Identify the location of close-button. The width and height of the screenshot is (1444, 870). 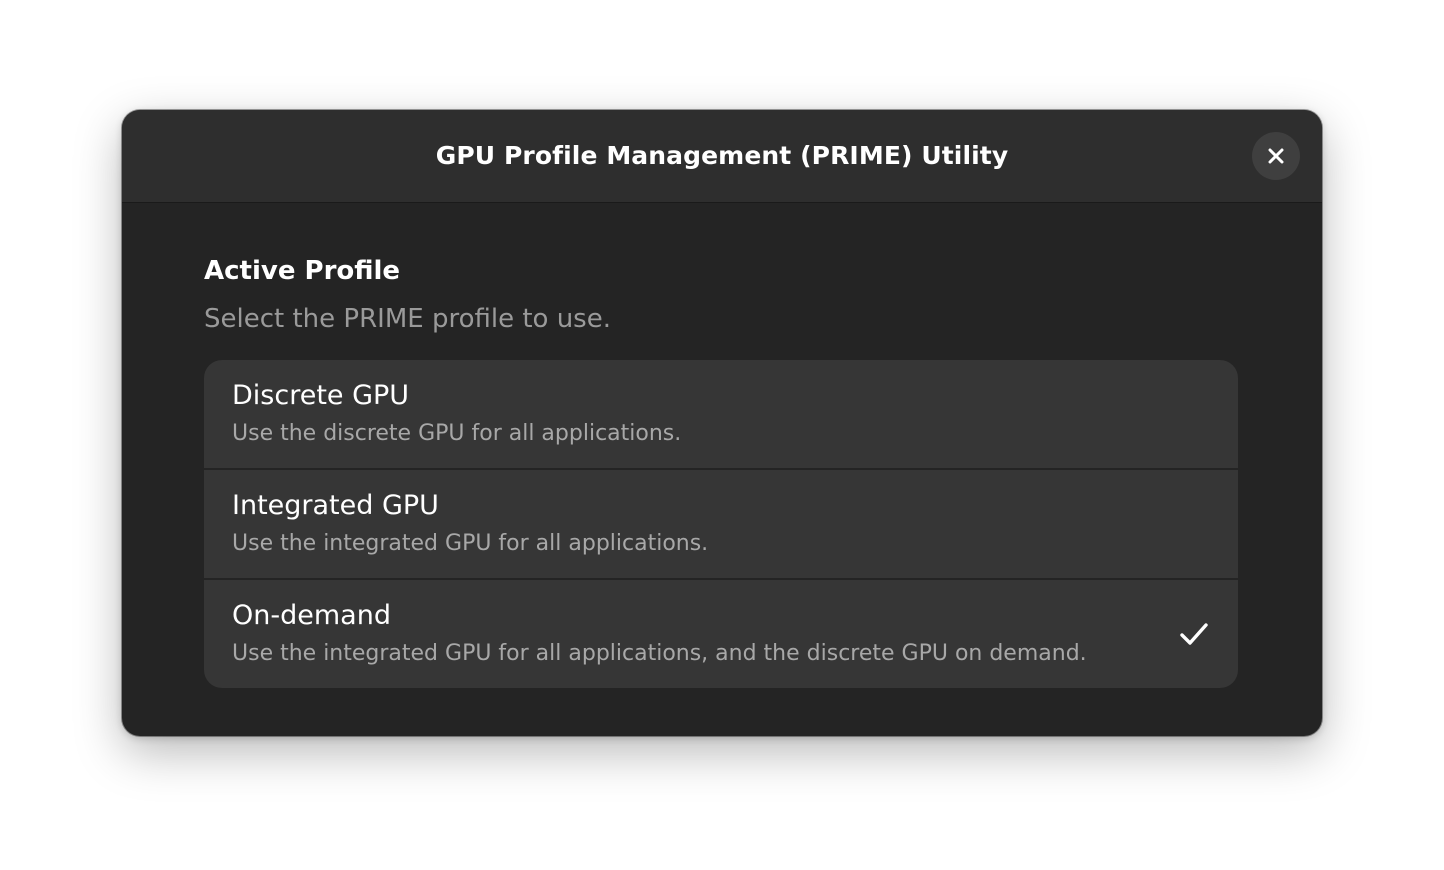
(1276, 156).